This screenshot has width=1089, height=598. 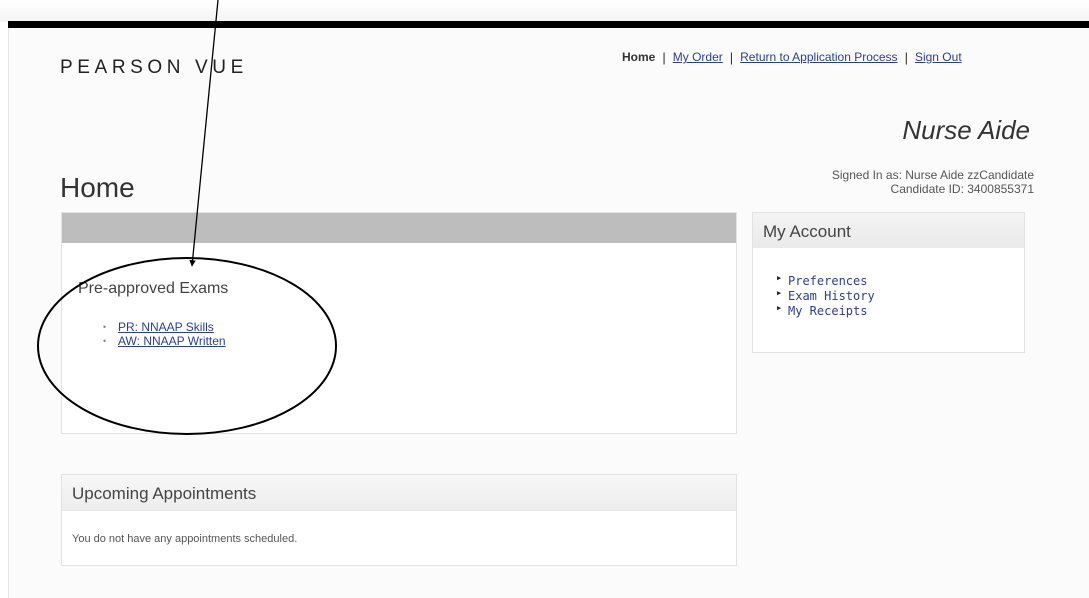 I want to click on list-item: • AW: NNAAP Written, so click(x=164, y=341).